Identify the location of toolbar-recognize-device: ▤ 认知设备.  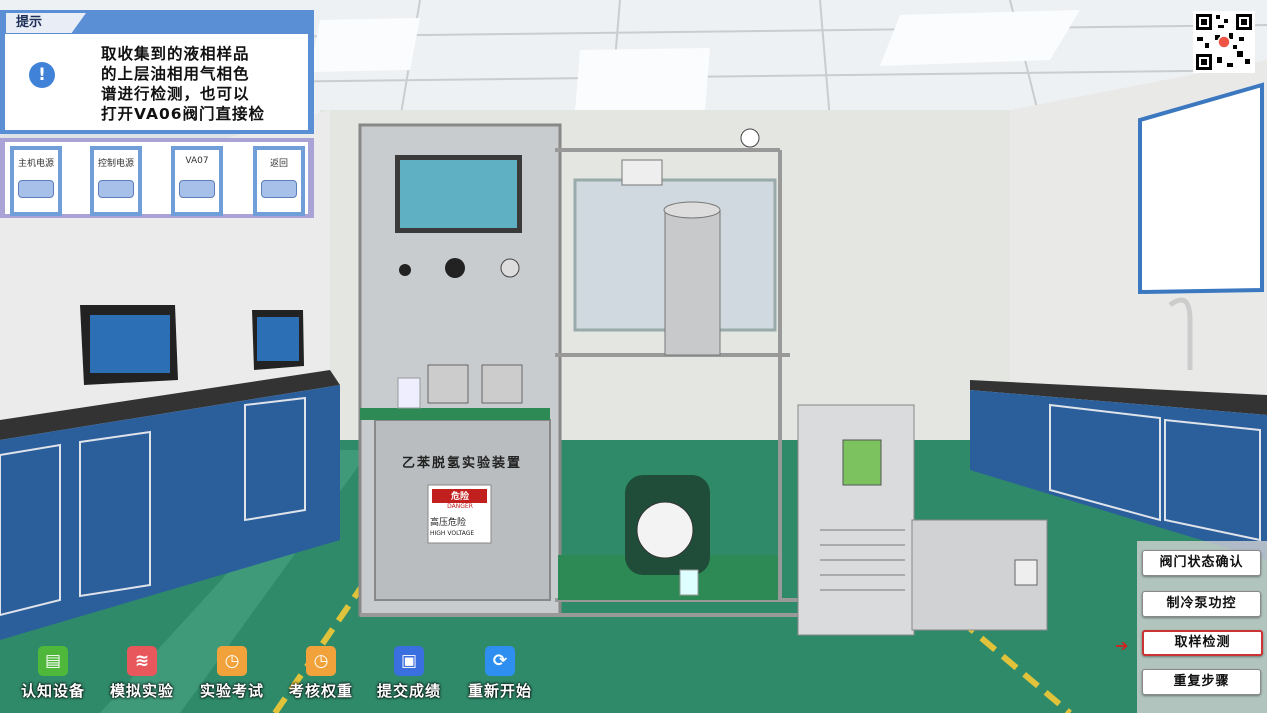
(53, 676).